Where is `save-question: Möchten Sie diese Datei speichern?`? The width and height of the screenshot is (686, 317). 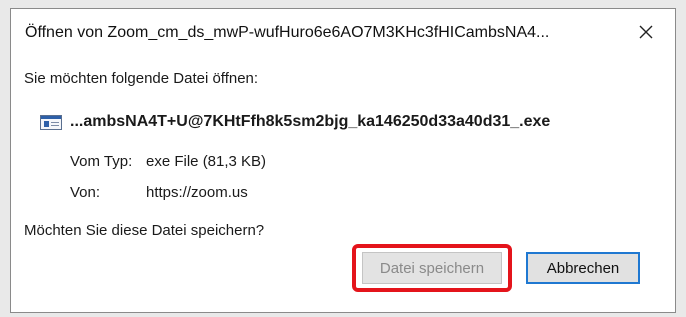 save-question: Möchten Sie diese Datei speichern? is located at coordinates (144, 230).